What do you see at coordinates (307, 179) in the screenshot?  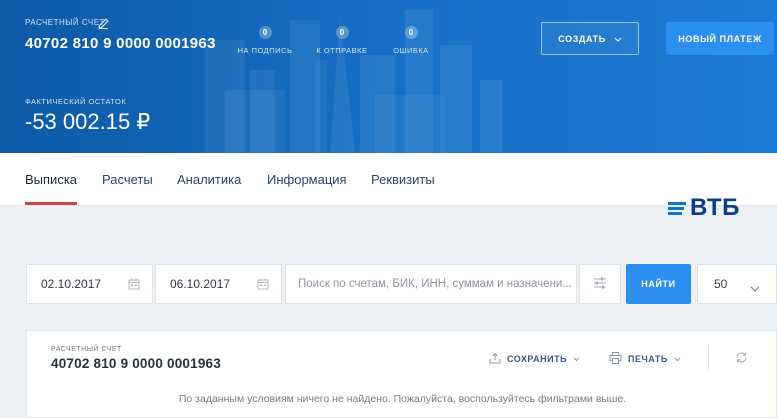 I see `tab-information: Информация` at bounding box center [307, 179].